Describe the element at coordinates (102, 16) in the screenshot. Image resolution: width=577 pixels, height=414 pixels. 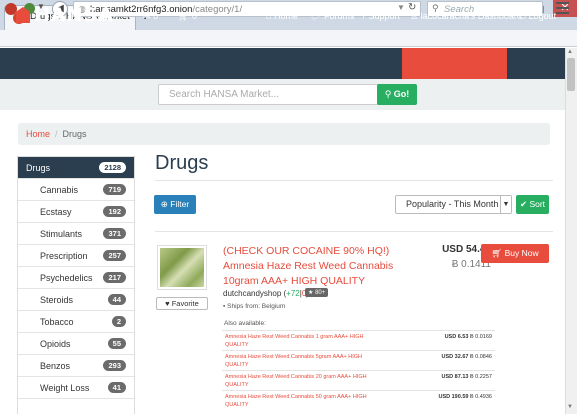
I see `bell-icon: 🔔︎` at that location.